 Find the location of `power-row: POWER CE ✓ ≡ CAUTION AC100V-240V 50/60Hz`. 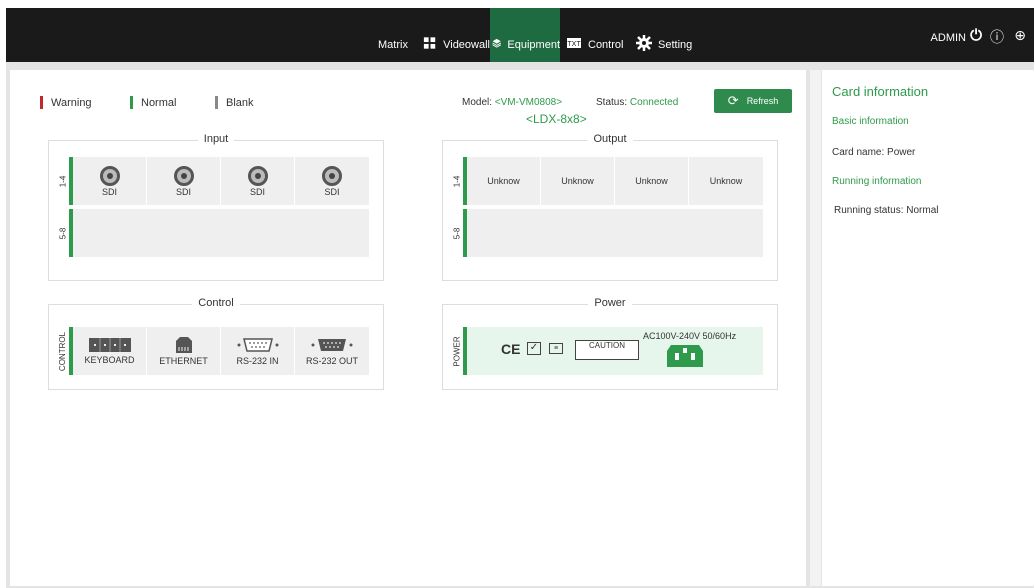

power-row: POWER CE ✓ ≡ CAUTION AC100V-240V 50/60Hz is located at coordinates (608, 351).